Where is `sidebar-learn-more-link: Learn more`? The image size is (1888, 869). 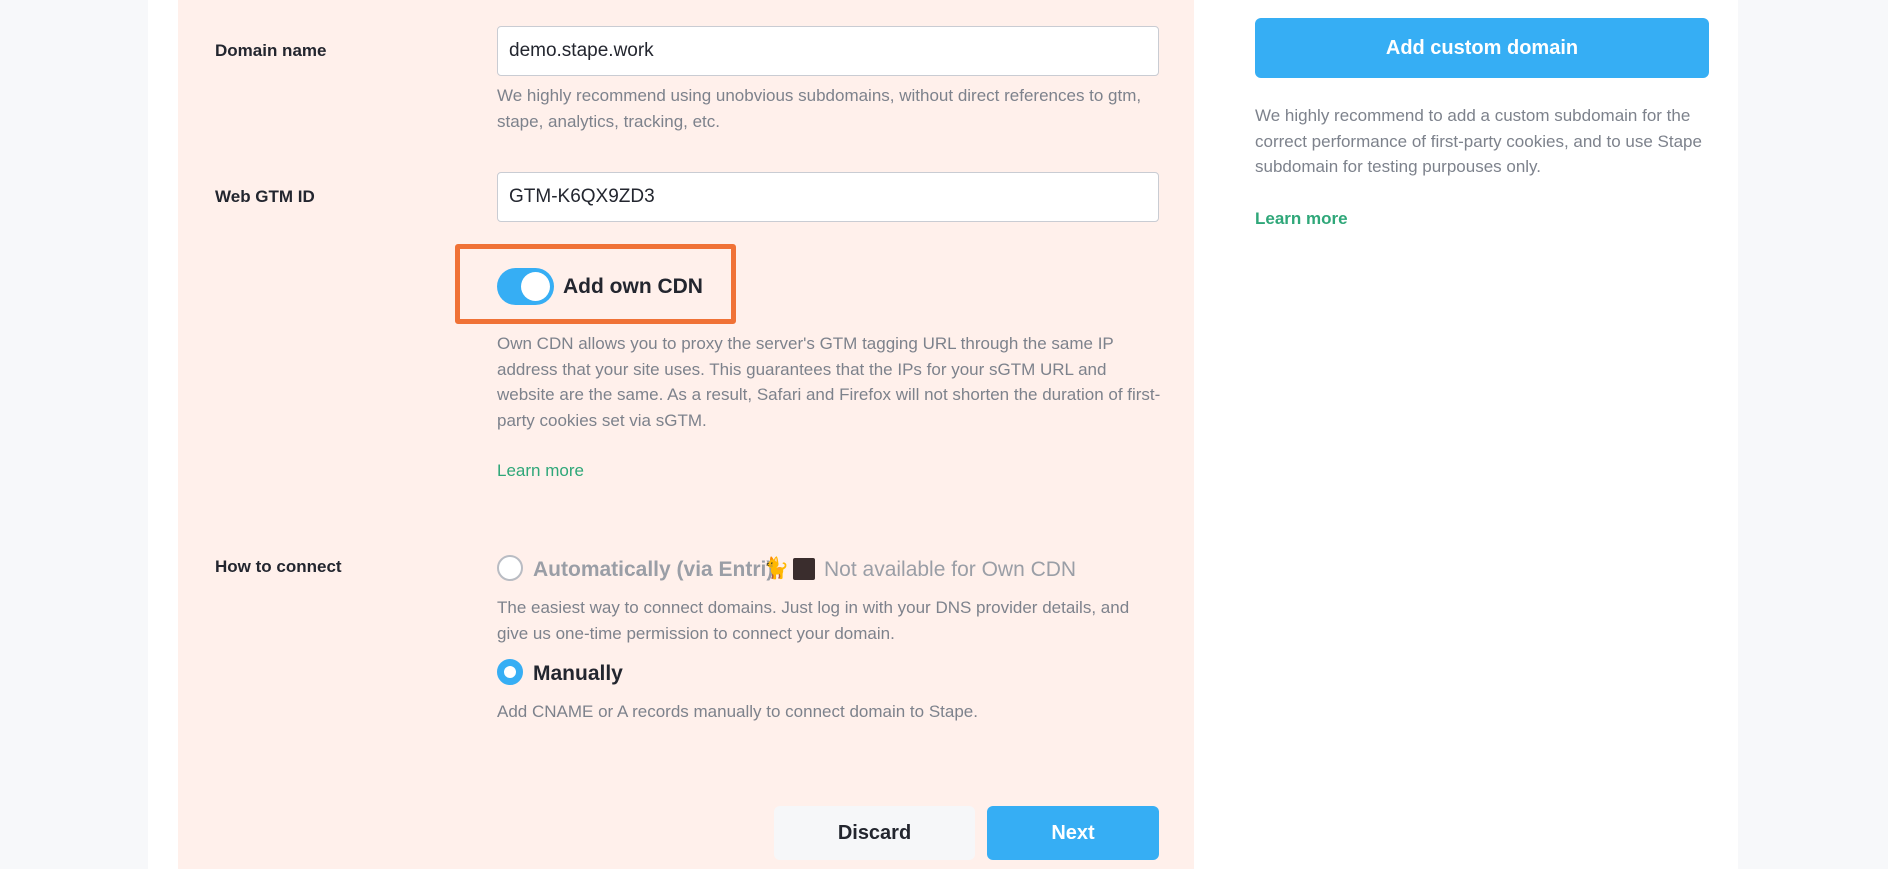 sidebar-learn-more-link: Learn more is located at coordinates (1301, 219).